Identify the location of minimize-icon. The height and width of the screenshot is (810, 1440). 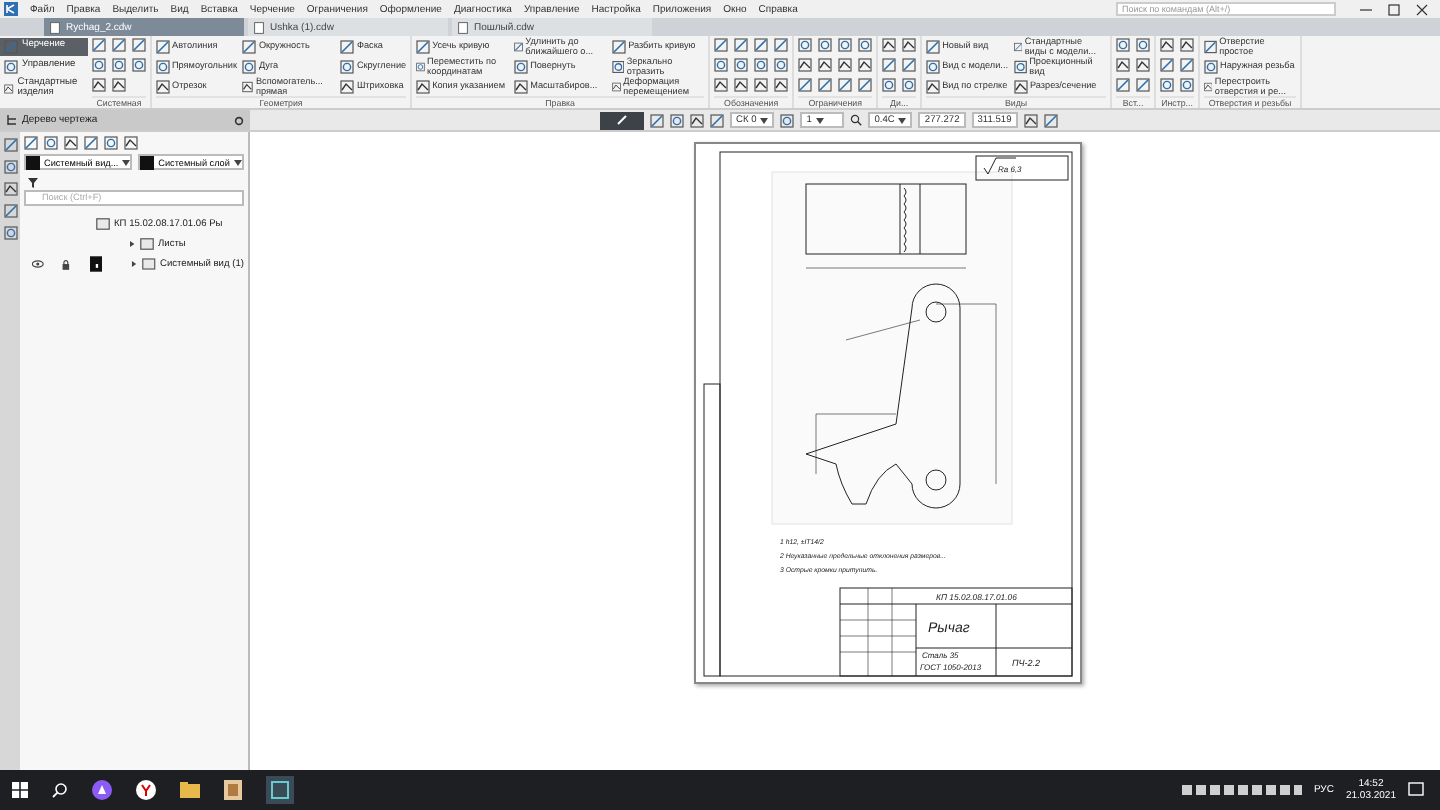
(1366, 9).